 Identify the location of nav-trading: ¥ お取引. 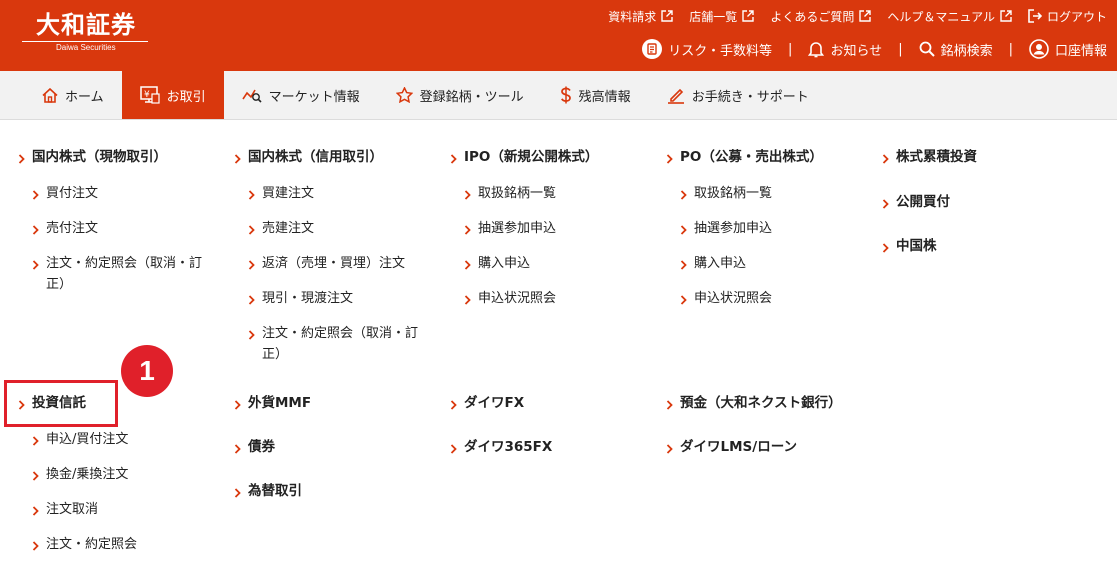
(172, 95).